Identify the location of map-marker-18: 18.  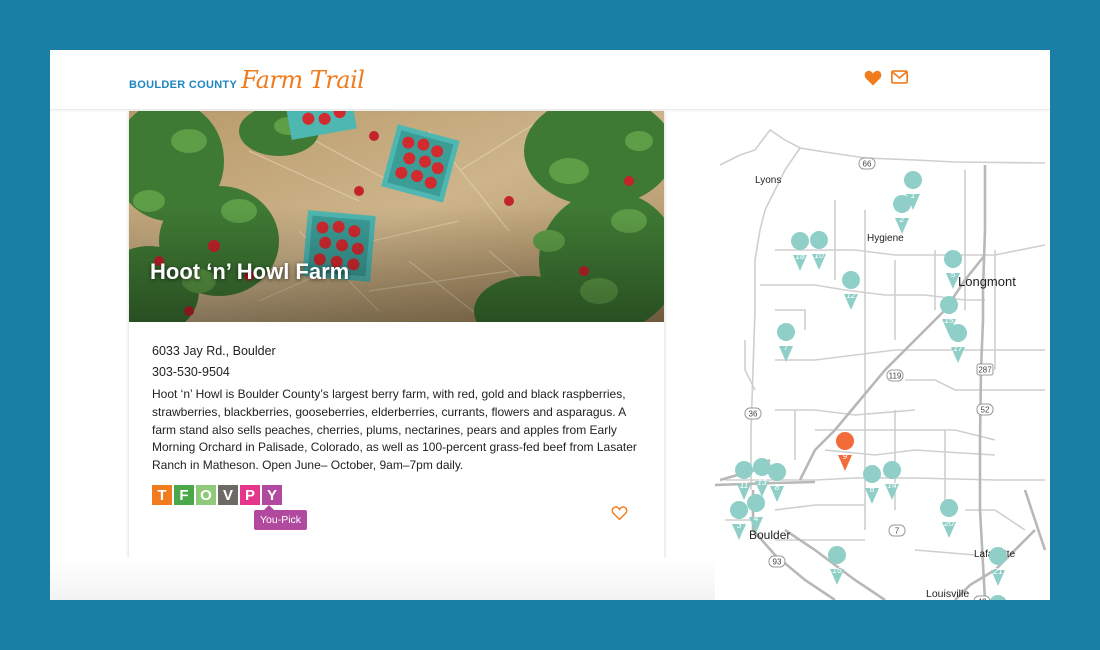
(800, 251).